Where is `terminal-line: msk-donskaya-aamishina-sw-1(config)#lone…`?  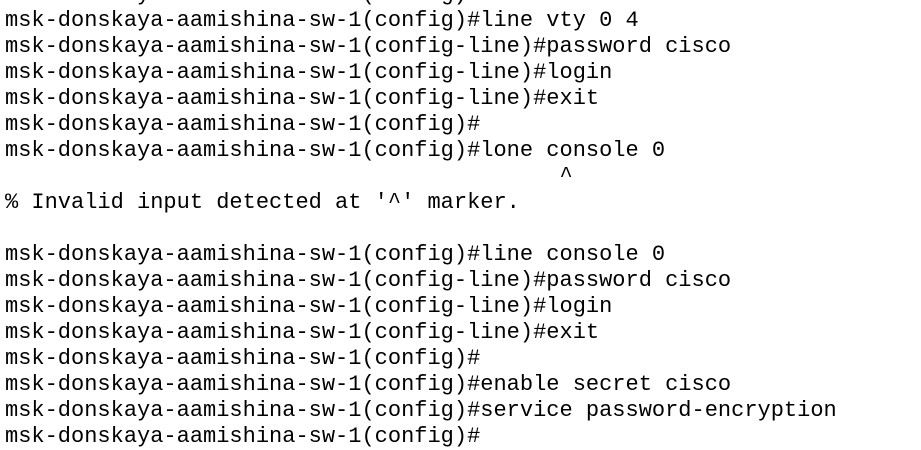 terminal-line: msk-donskaya-aamishina-sw-1(config)#lone… is located at coordinates (335, 150).